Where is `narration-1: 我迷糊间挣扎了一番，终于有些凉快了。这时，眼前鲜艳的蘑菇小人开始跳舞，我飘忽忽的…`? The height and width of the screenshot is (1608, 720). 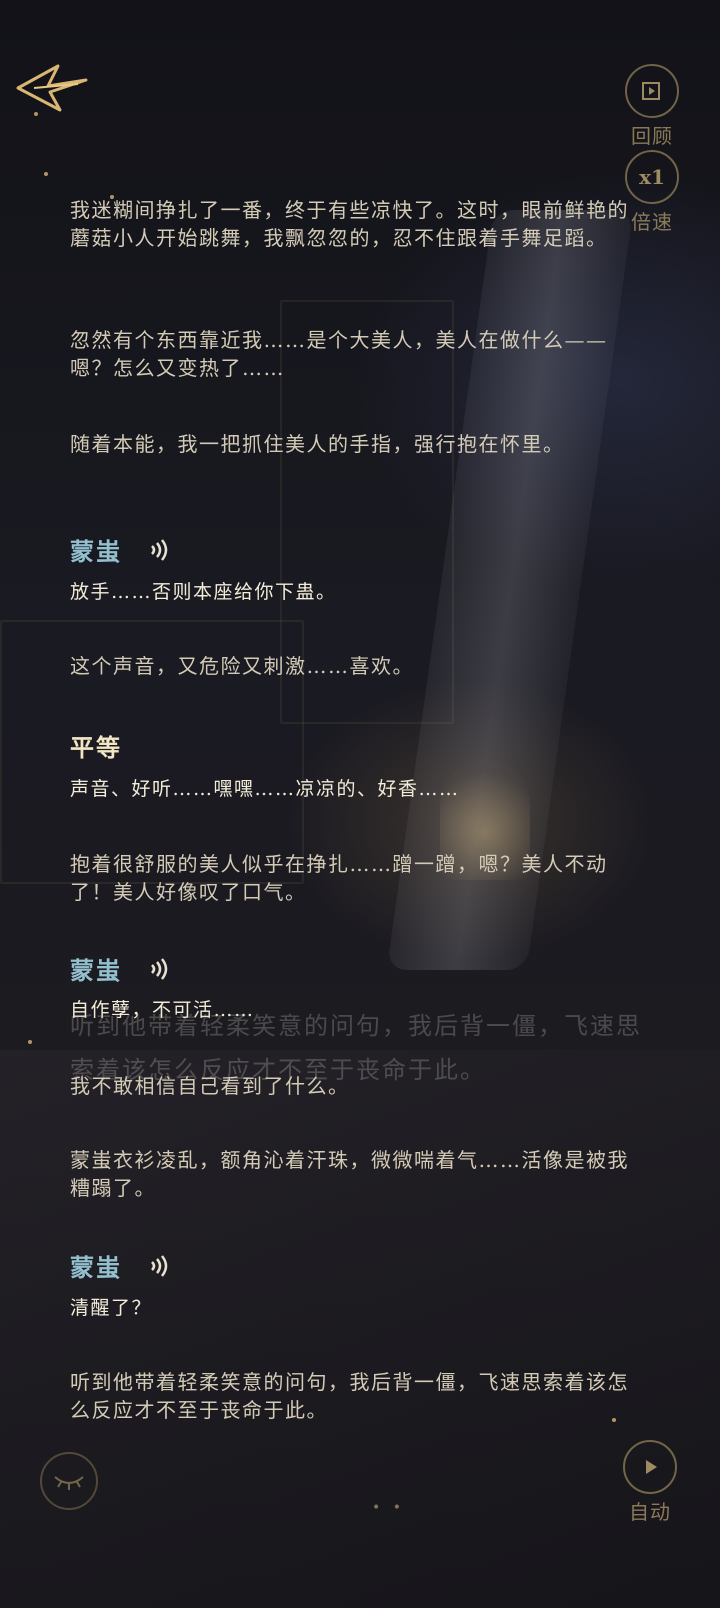
narration-1: 我迷糊间挣扎了一番，终于有些凉快了。这时，眼前鲜艳的蘑菇小人开始跳舞，我飘忽忽的… is located at coordinates (349, 224).